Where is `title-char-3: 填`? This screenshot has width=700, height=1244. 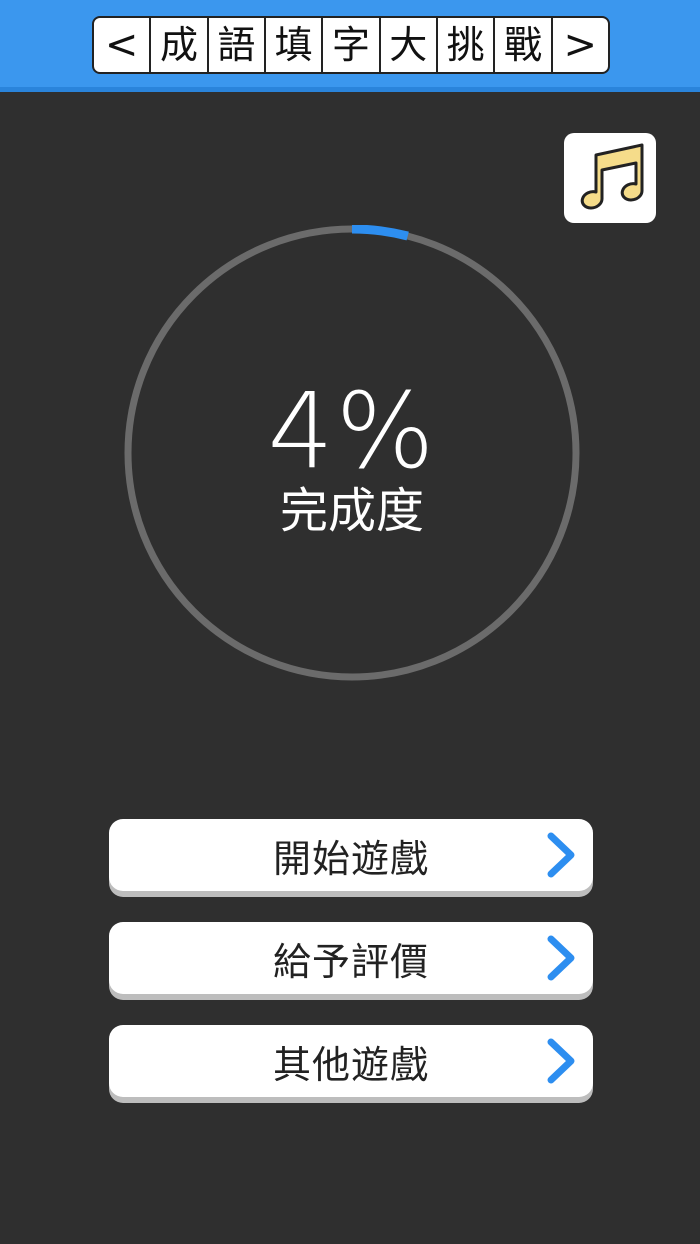
title-char-3: 填 is located at coordinates (295, 45).